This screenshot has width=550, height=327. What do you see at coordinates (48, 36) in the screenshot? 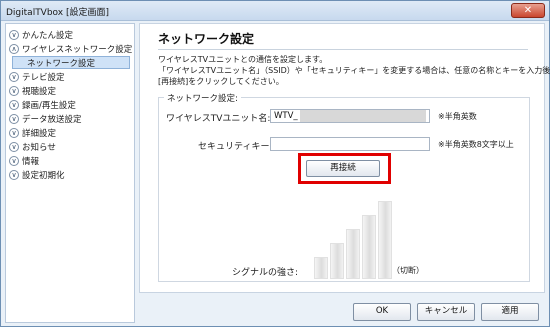
I see `sidebar-item-label: かんたん設定` at bounding box center [48, 36].